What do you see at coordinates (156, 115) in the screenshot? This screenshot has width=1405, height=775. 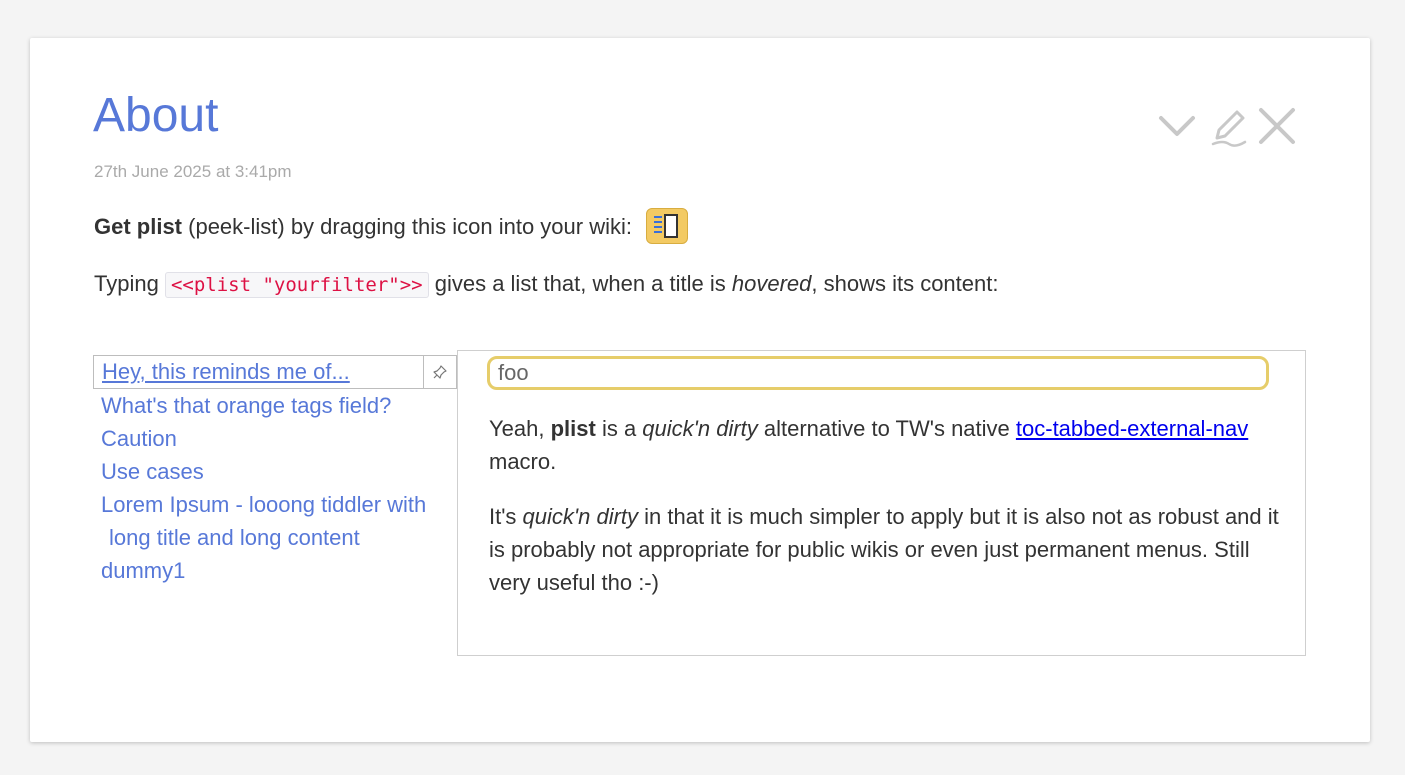 I see `tiddler-title: About` at bounding box center [156, 115].